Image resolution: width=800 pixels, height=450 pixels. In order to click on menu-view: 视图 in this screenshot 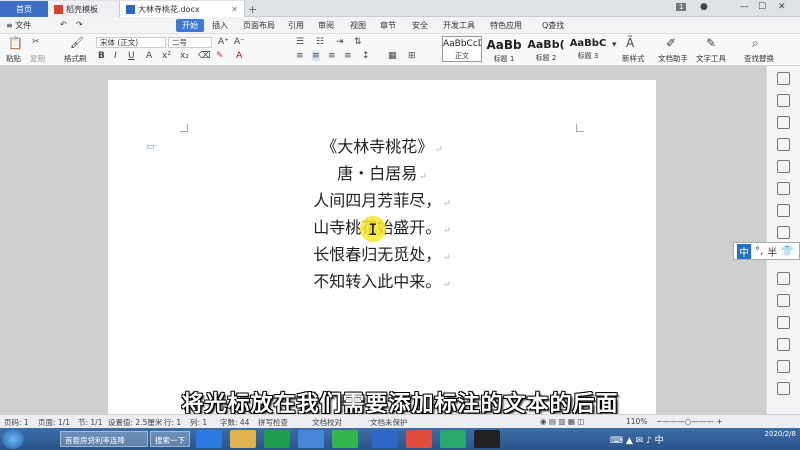, I will do `click(358, 25)`.